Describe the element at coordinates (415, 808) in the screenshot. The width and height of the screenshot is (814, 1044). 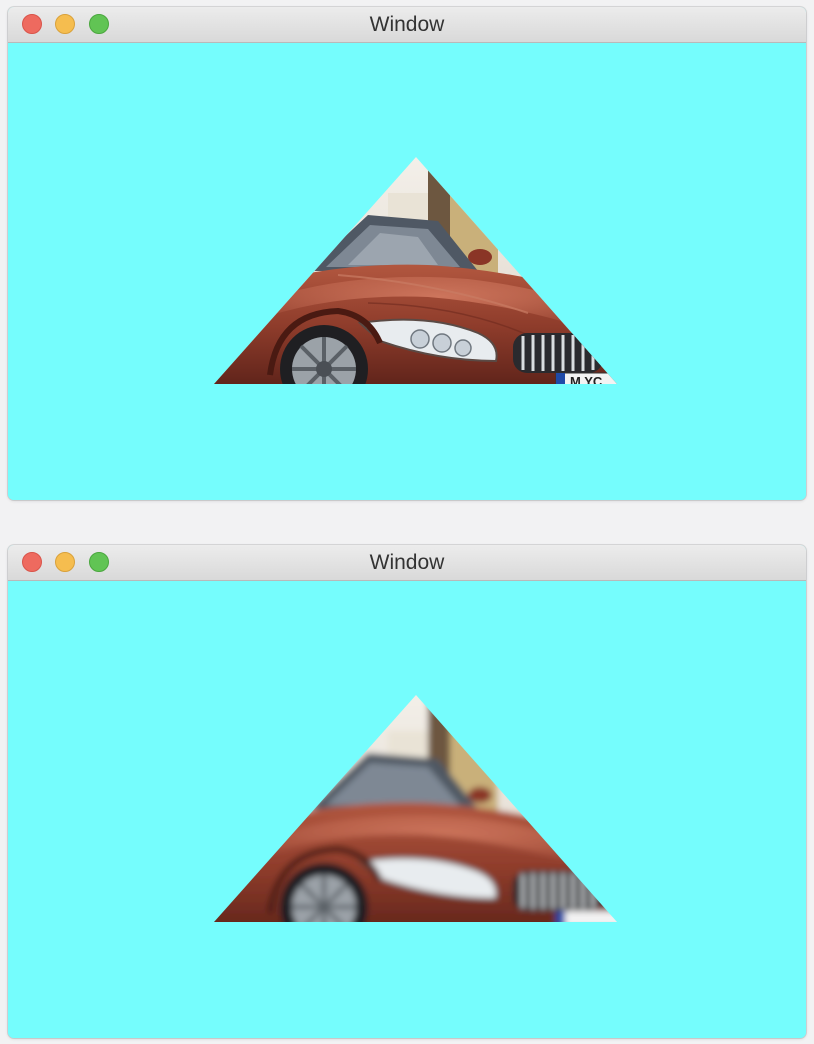
I see `triangle-image-blurred` at that location.